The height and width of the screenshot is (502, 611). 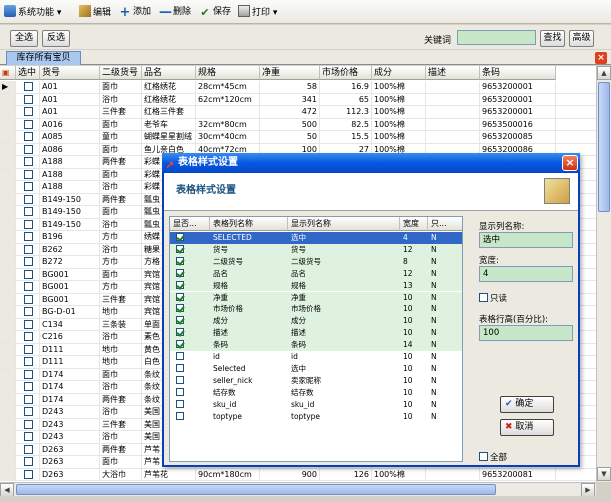 I want to click on settings-cell-name: seller_nick, so click(x=249, y=381).